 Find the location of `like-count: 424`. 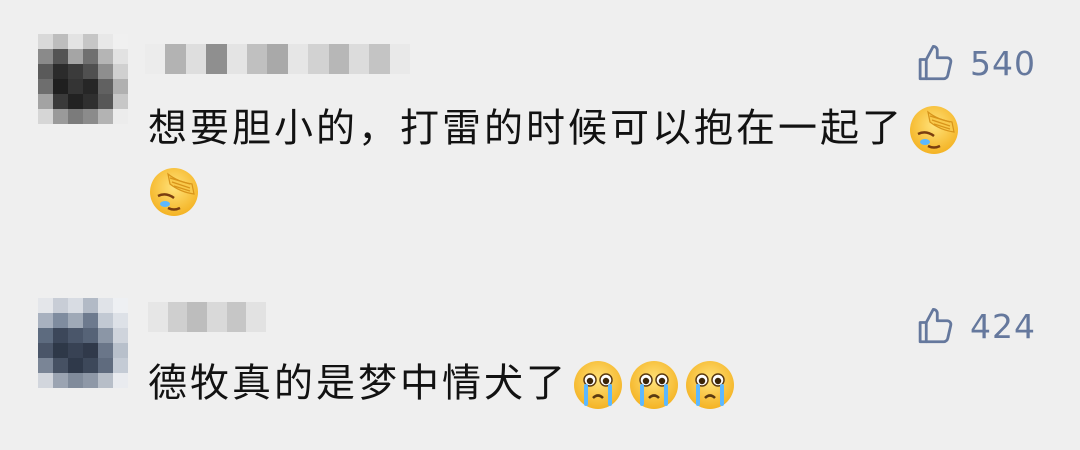

like-count: 424 is located at coordinates (1003, 326).